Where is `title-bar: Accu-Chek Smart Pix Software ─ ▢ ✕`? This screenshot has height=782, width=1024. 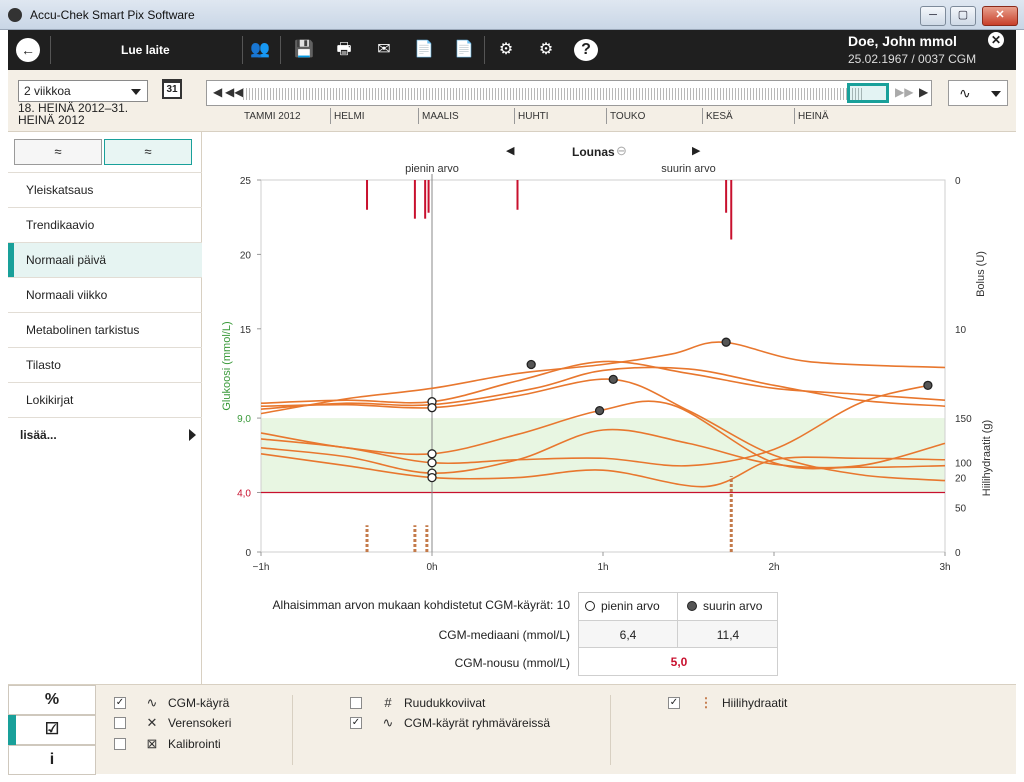
title-bar: Accu-Chek Smart Pix Software ─ ▢ ✕ is located at coordinates (512, 15).